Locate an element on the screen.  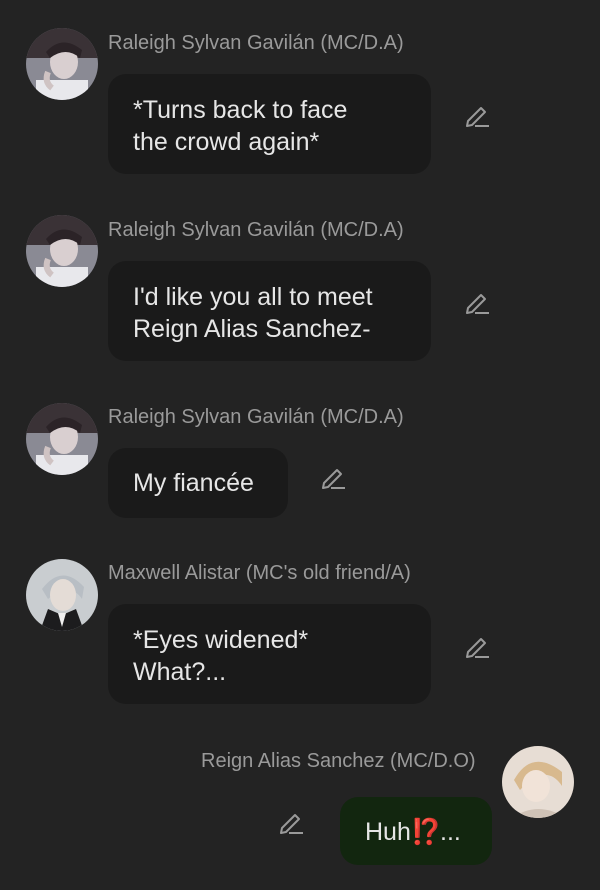
exclamation-question-emoji: ⁉️ is located at coordinates (426, 832).